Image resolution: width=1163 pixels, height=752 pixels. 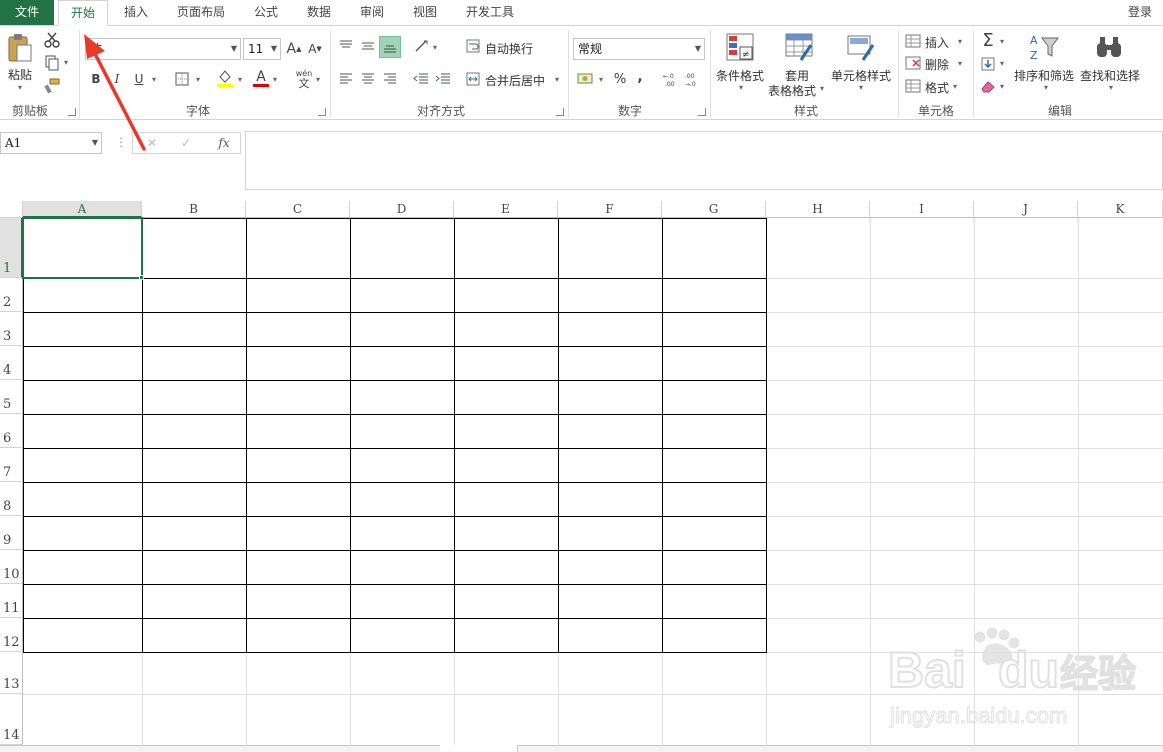 What do you see at coordinates (610, 209) in the screenshot?
I see `column-header-f: F` at bounding box center [610, 209].